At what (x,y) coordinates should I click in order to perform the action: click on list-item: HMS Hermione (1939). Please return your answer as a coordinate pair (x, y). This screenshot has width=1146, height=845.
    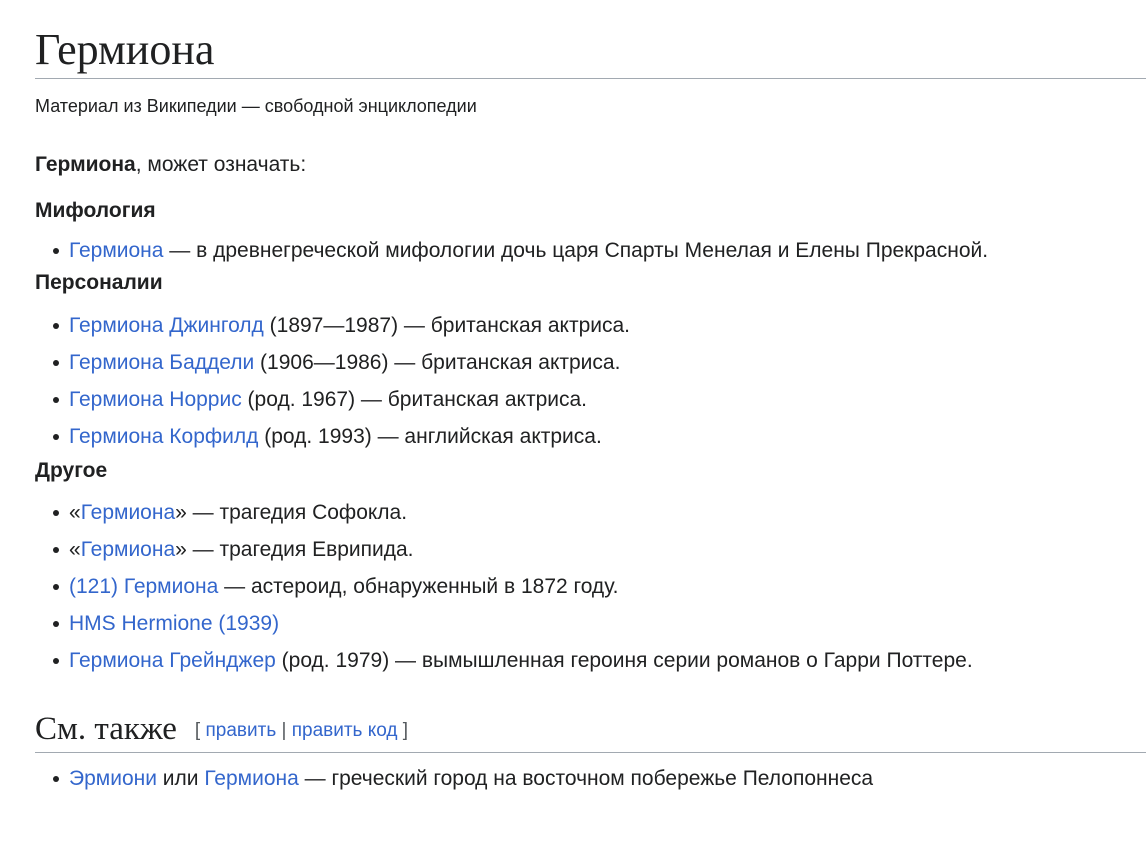
    Looking at the image, I should click on (590, 623).